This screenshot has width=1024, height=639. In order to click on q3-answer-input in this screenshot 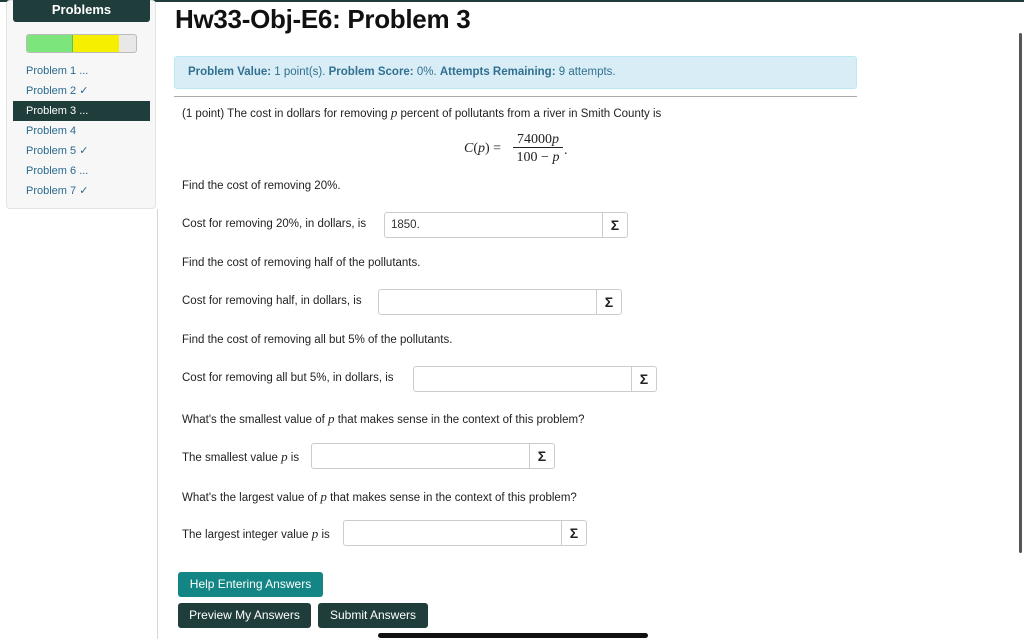, I will do `click(522, 379)`.